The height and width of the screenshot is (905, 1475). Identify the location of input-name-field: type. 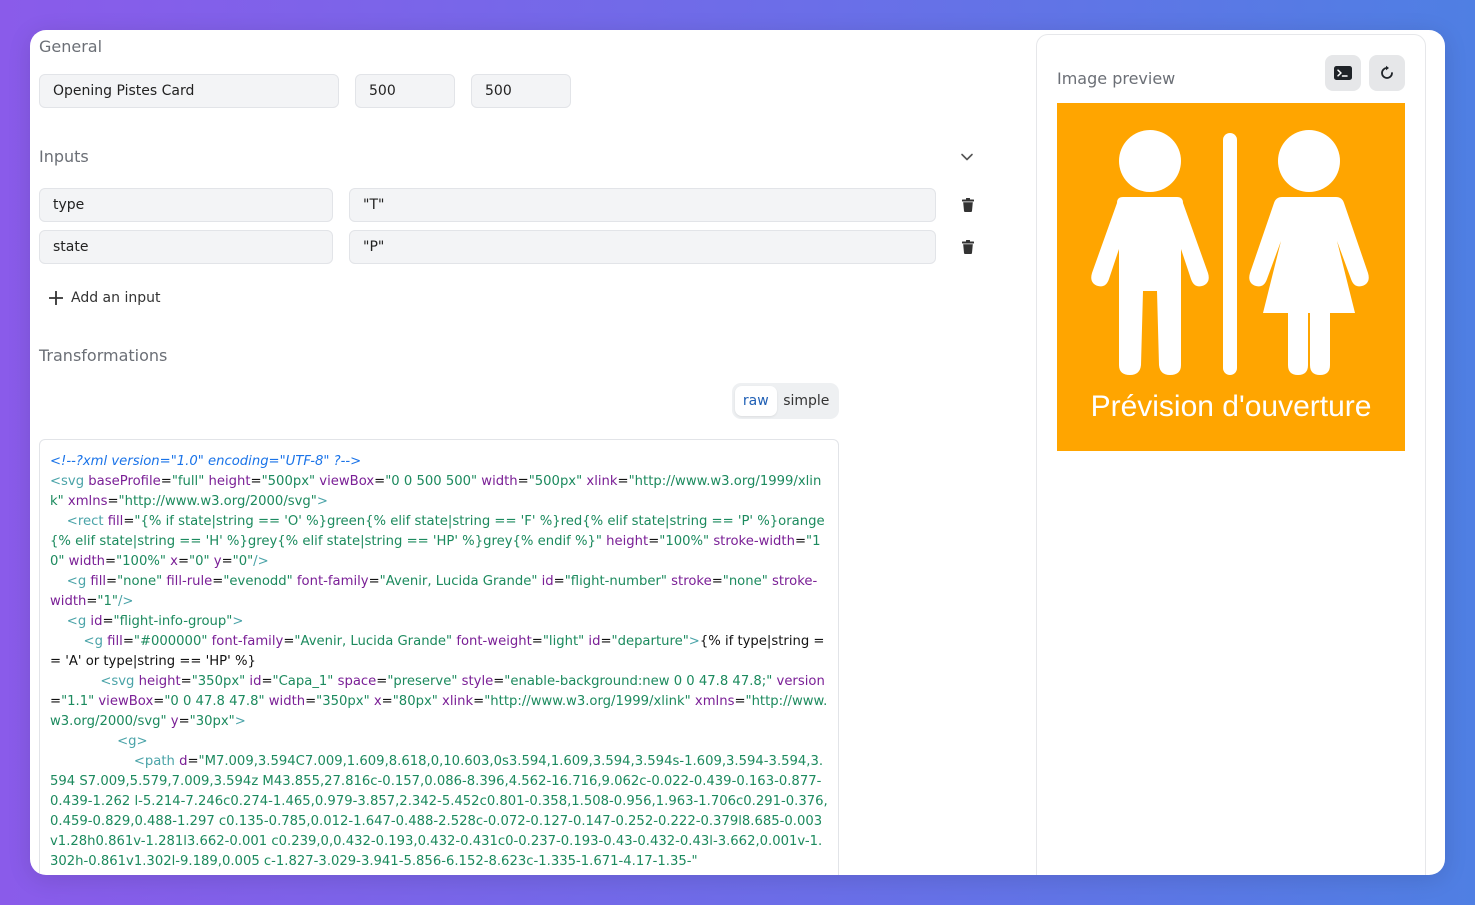
(186, 205).